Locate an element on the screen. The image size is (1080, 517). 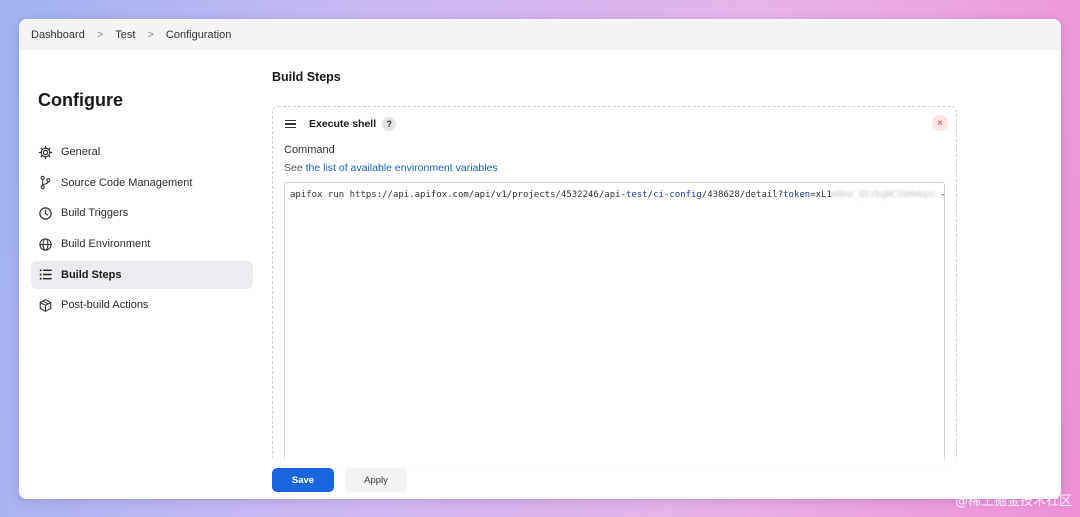
page-title: Build Steps is located at coordinates (306, 77).